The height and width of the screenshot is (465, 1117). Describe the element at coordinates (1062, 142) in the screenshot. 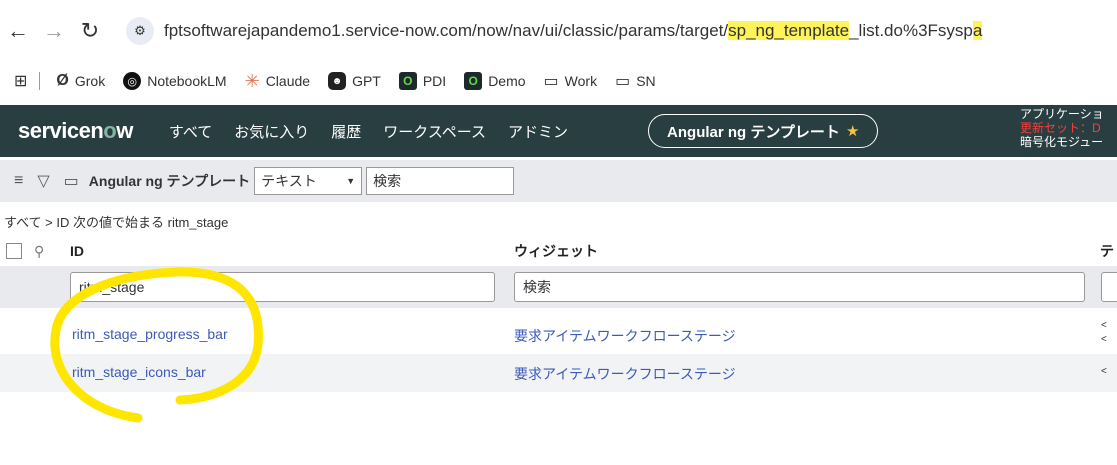

I see `encryption-line: 暗号化モジュー` at that location.